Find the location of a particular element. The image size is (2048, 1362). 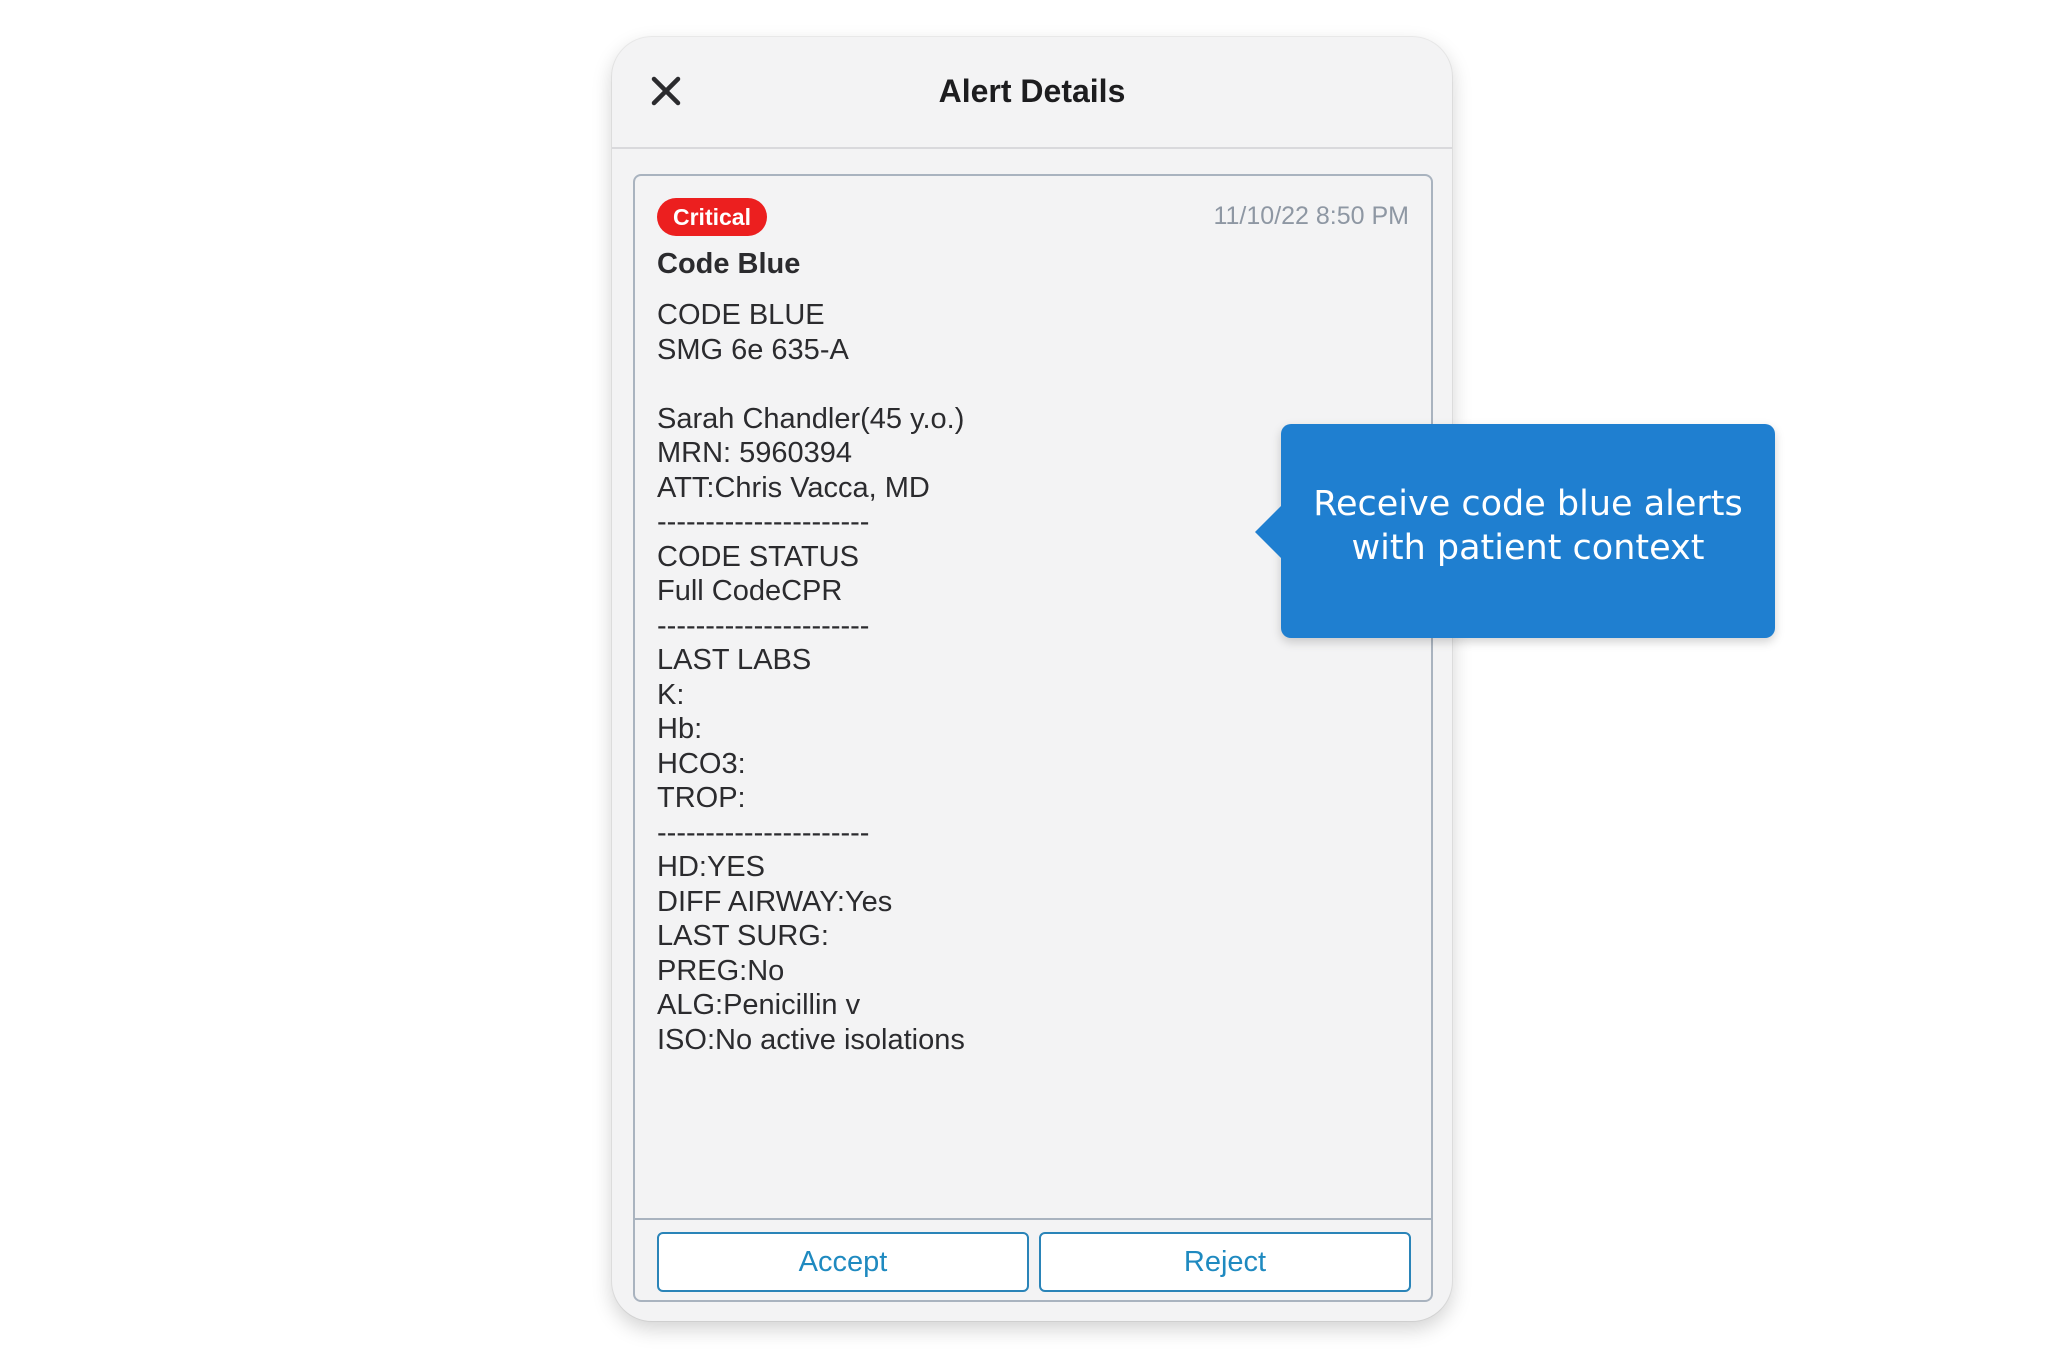

alert-body-line: ATT:Chris Vacca, MD is located at coordinates (793, 487).